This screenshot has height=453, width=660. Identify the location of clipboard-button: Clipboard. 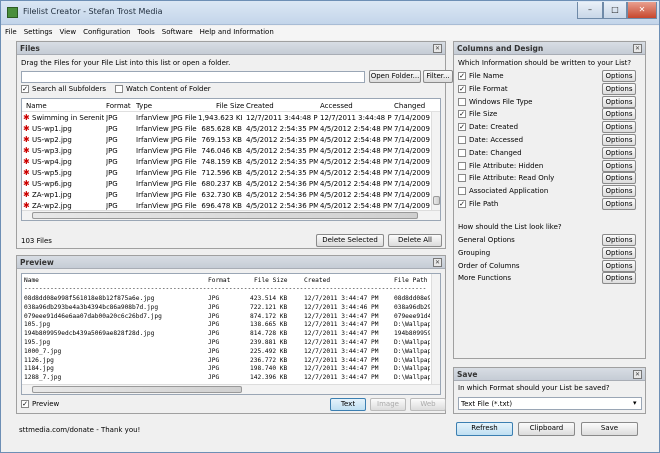
(546, 429).